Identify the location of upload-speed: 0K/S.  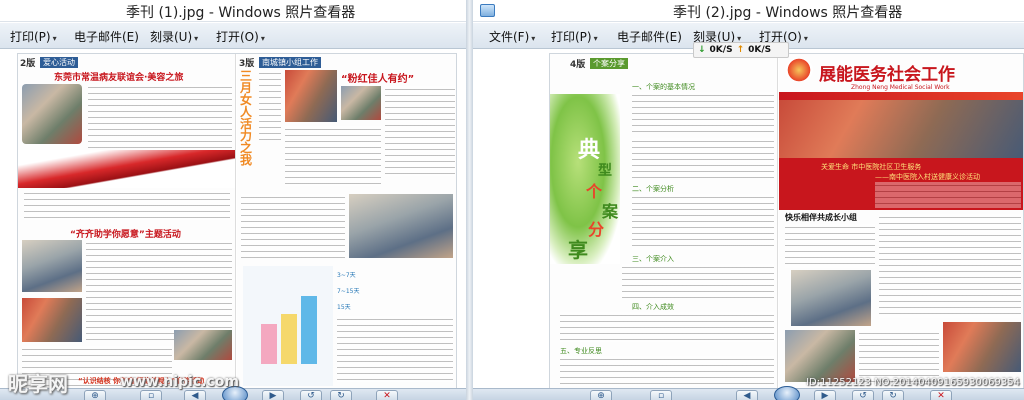
(760, 50).